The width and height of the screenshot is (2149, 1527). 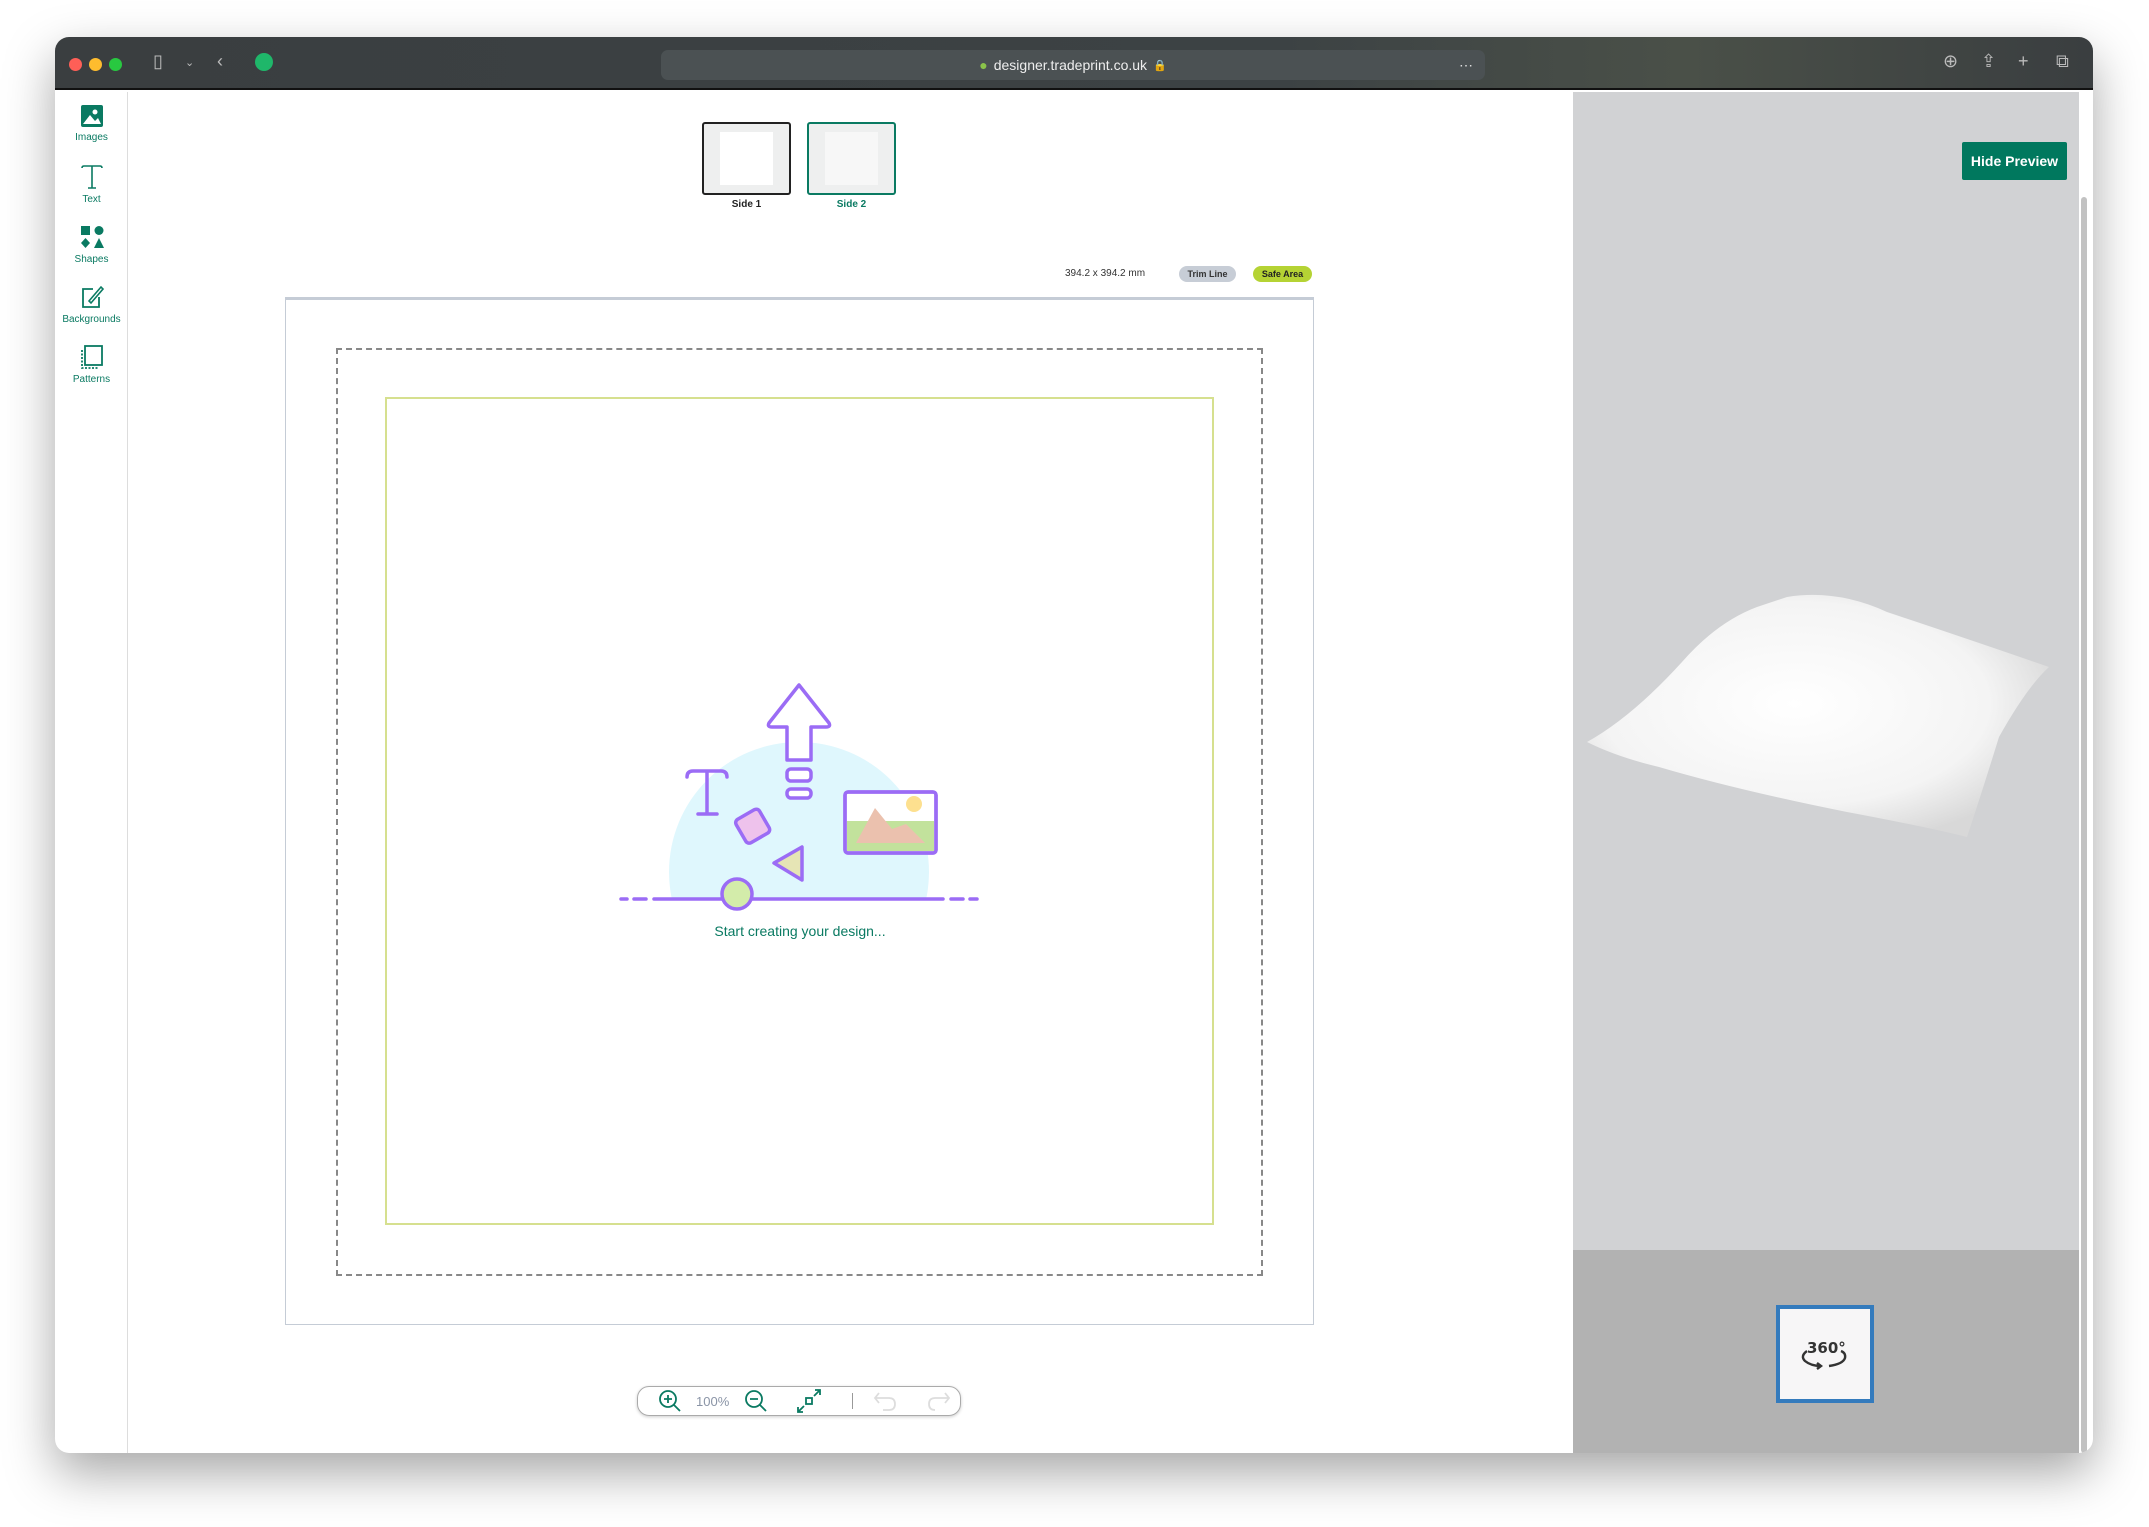 What do you see at coordinates (851, 204) in the screenshot?
I see `side-2-label: Side 2` at bounding box center [851, 204].